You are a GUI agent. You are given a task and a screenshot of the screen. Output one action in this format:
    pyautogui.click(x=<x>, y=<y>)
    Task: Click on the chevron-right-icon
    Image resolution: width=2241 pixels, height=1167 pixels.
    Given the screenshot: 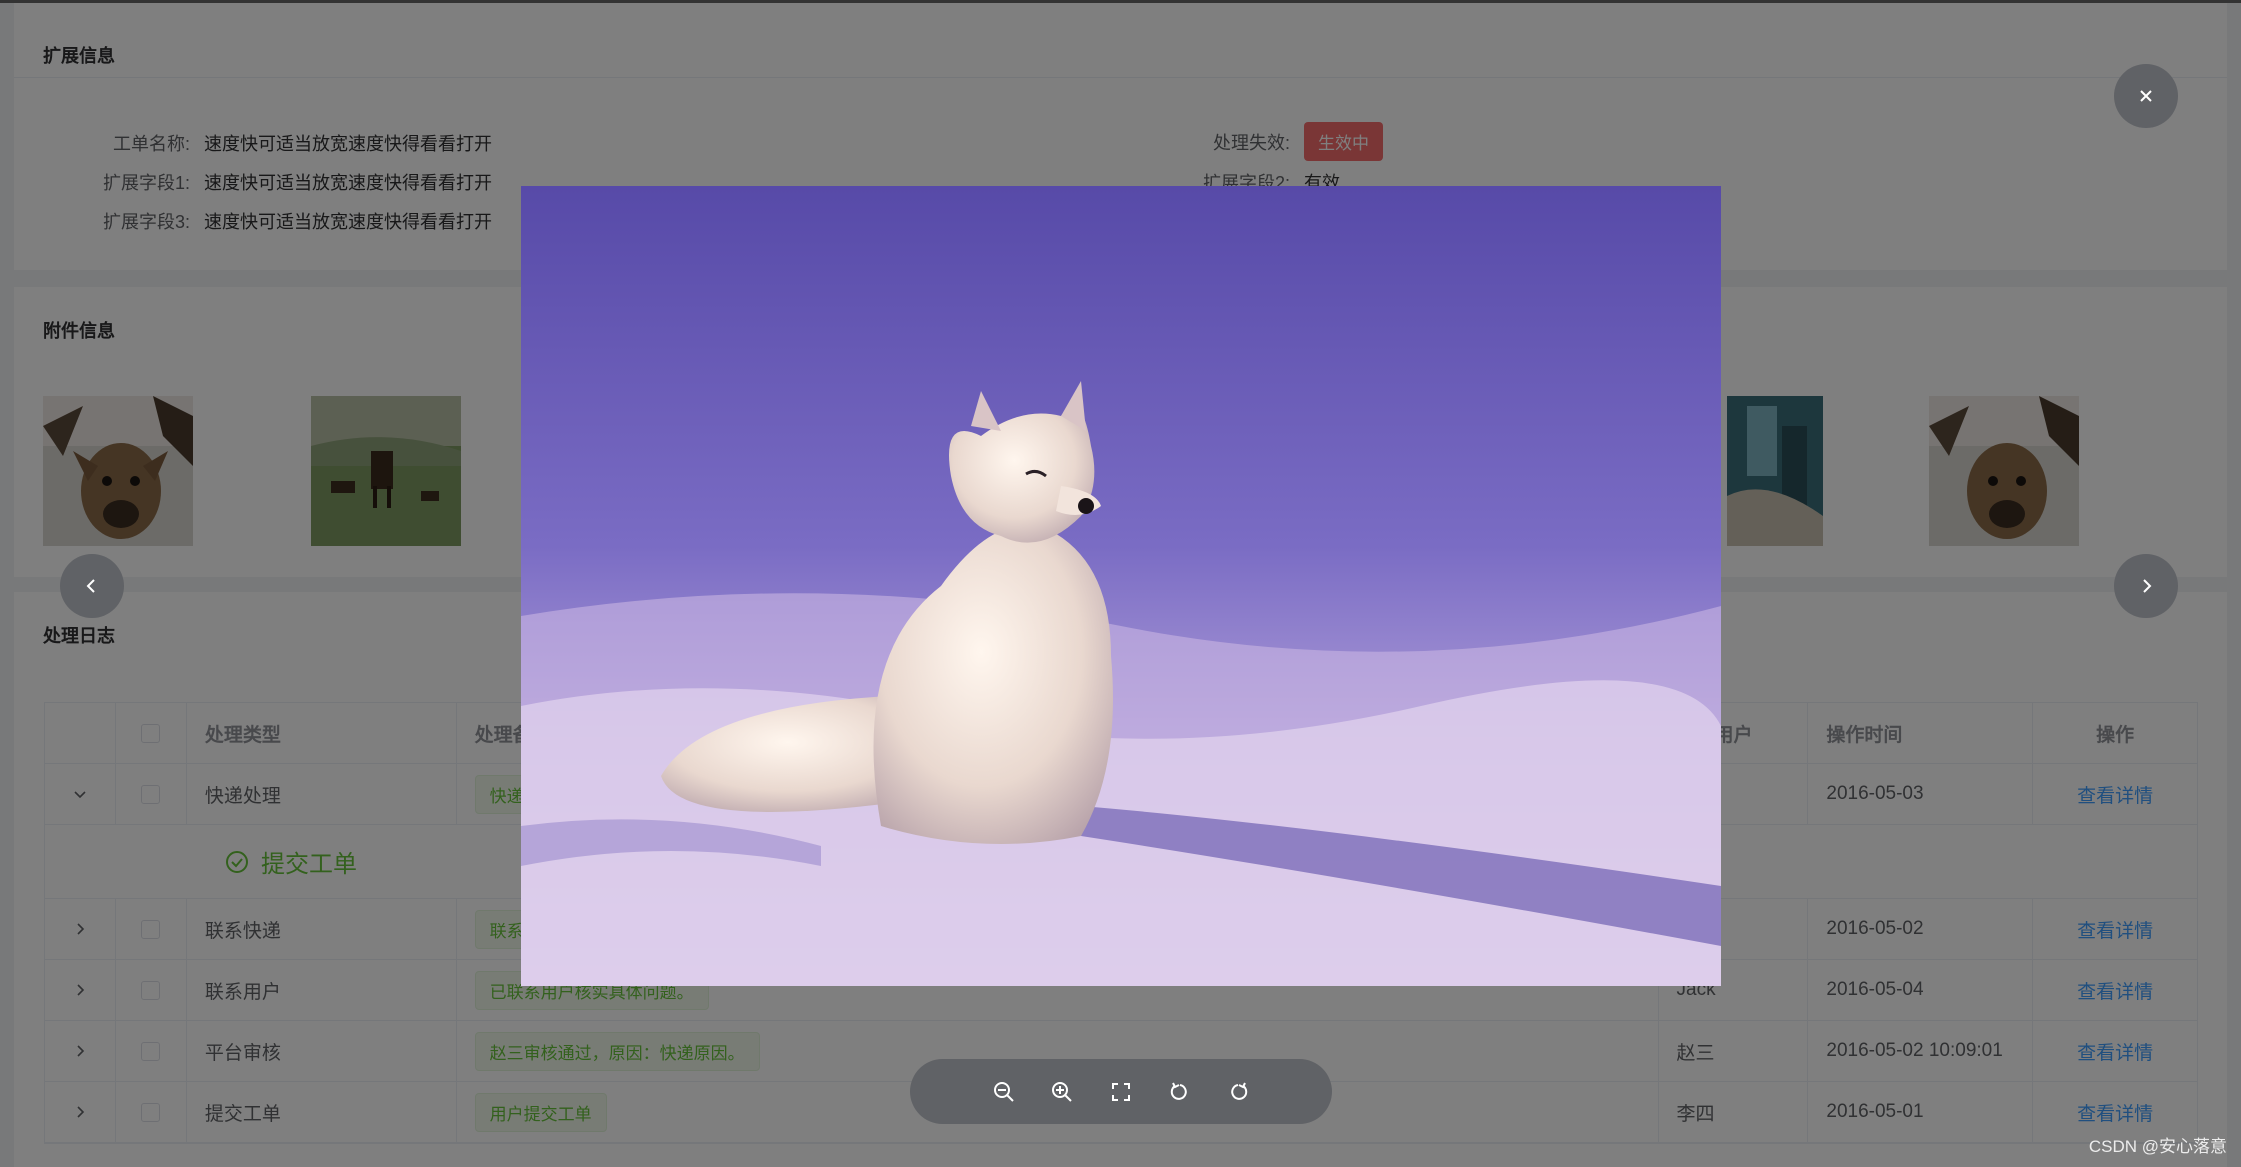 What is the action you would take?
    pyautogui.click(x=2147, y=586)
    